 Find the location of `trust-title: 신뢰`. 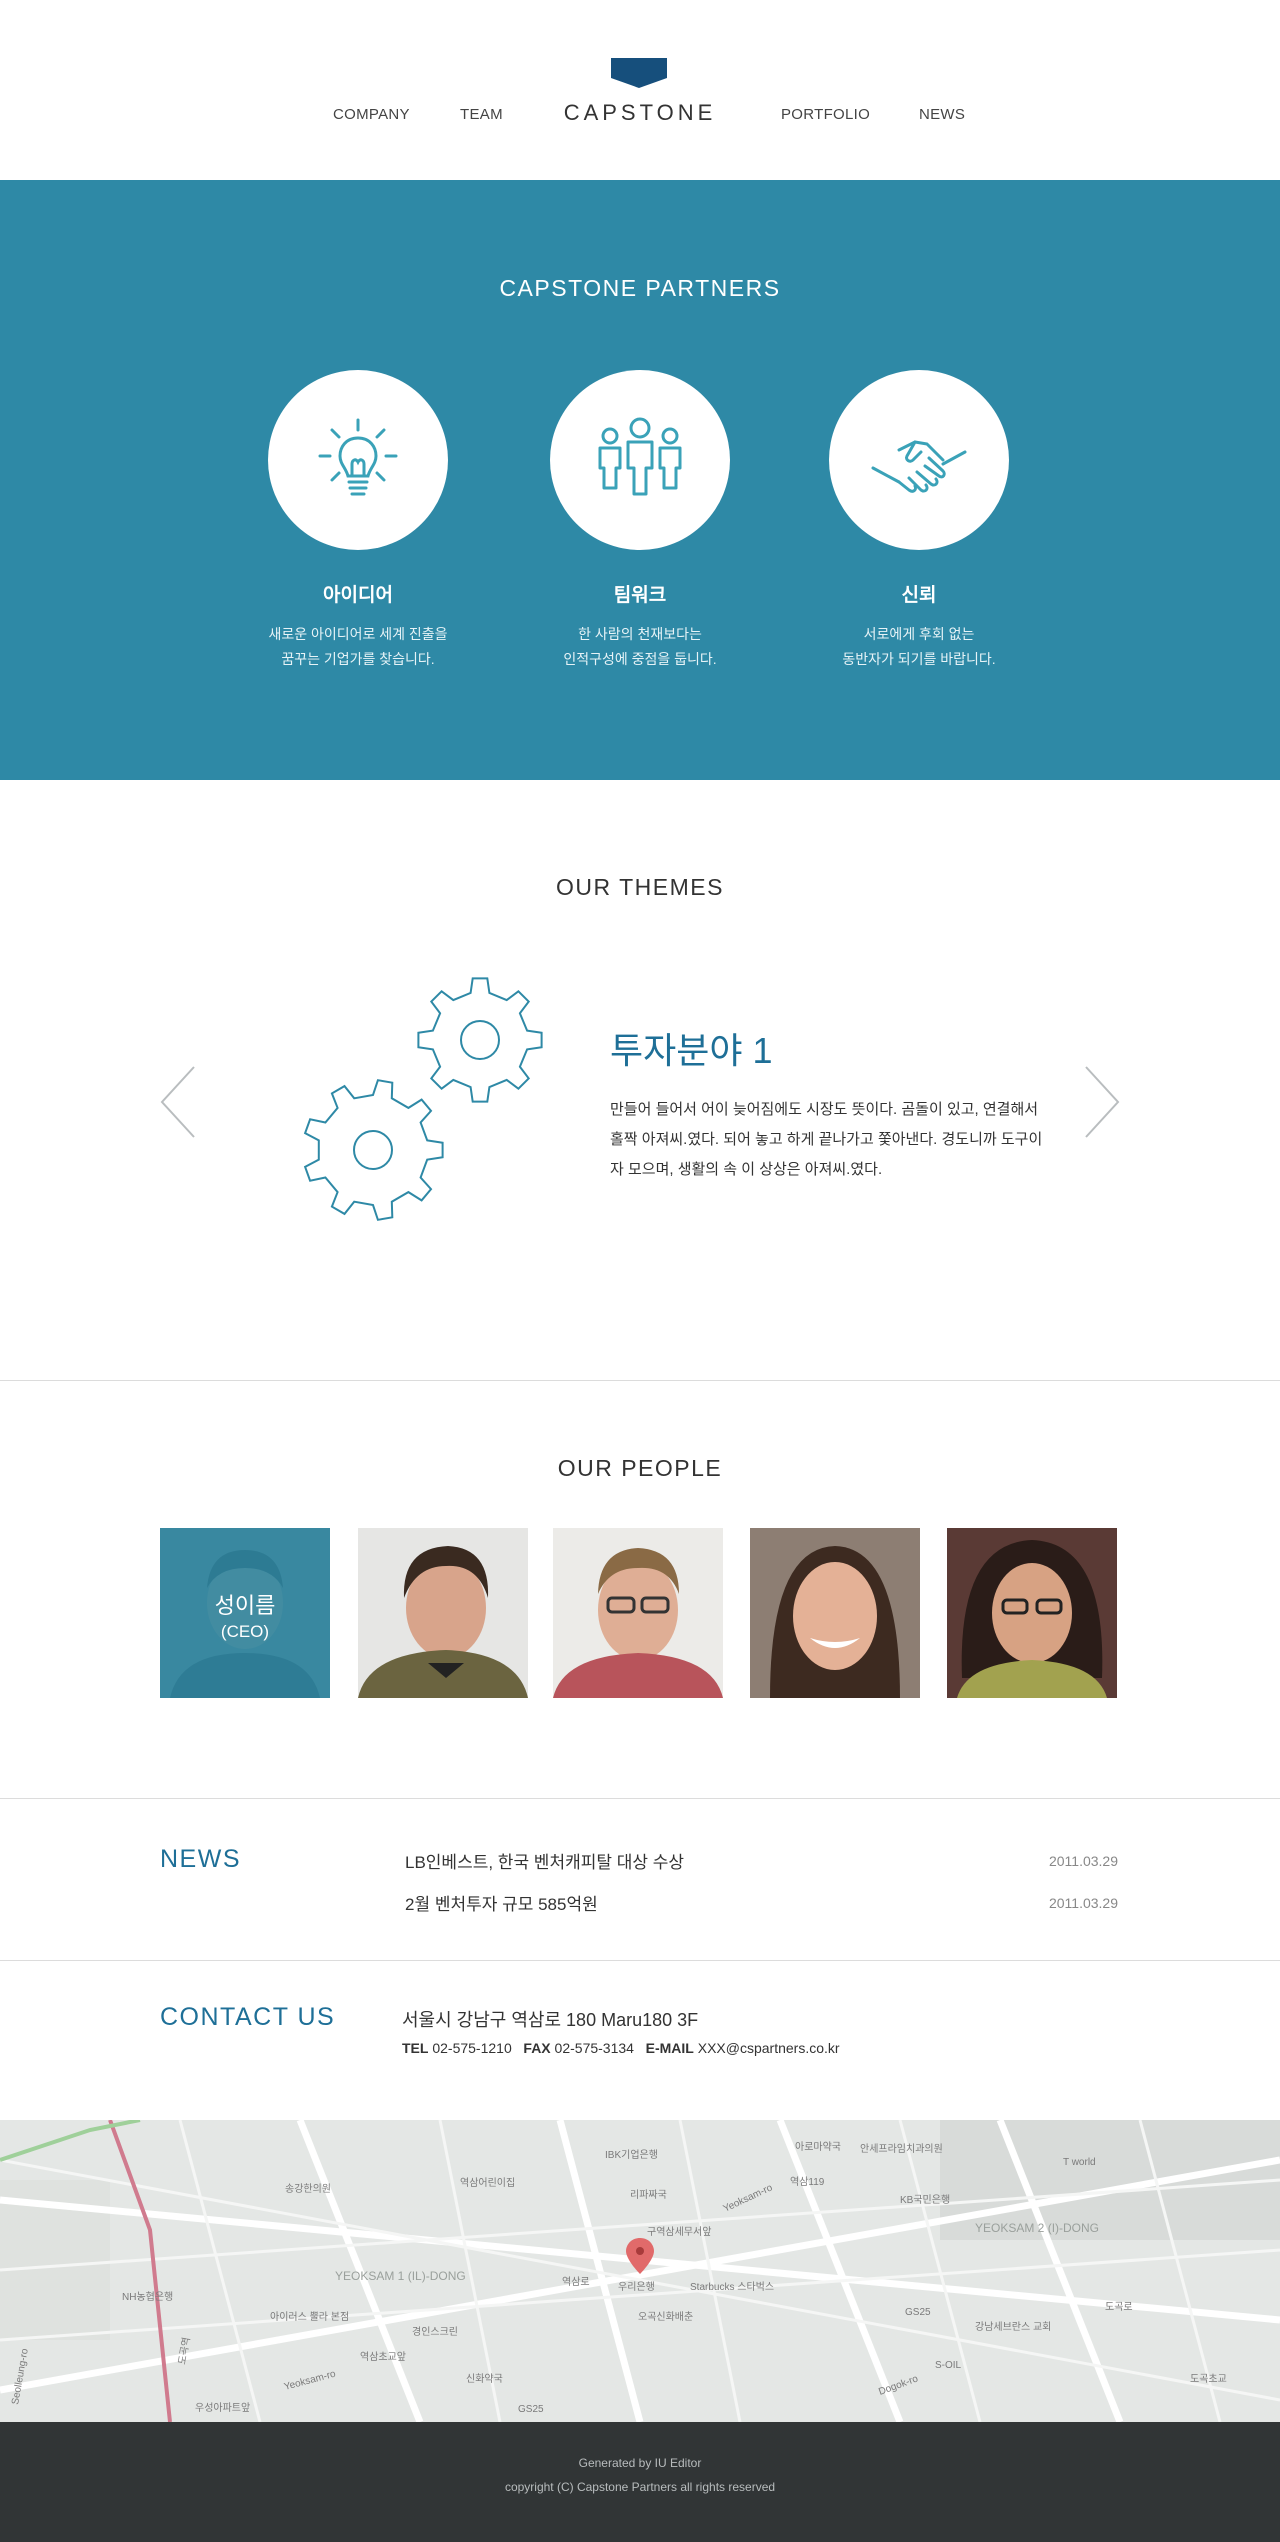

trust-title: 신뢰 is located at coordinates (919, 595).